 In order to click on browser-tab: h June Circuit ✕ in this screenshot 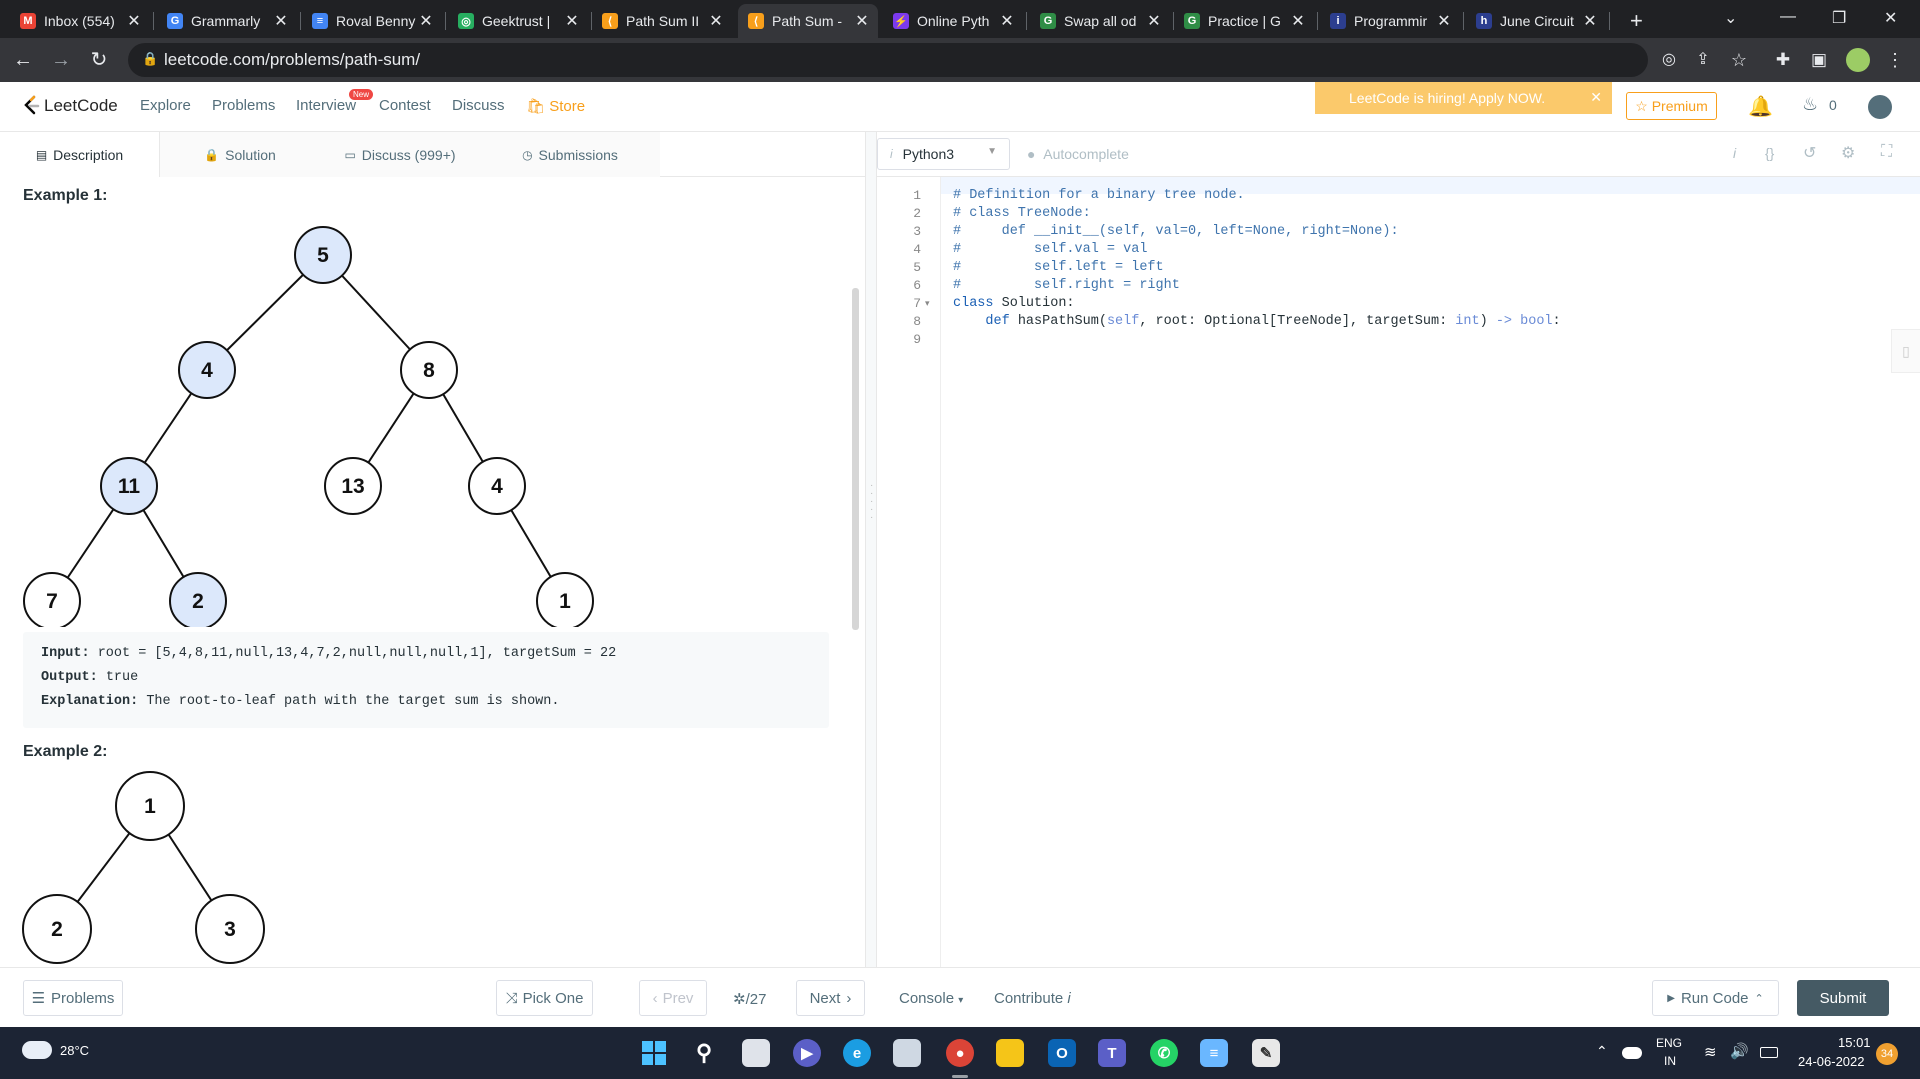, I will do `click(1536, 21)`.